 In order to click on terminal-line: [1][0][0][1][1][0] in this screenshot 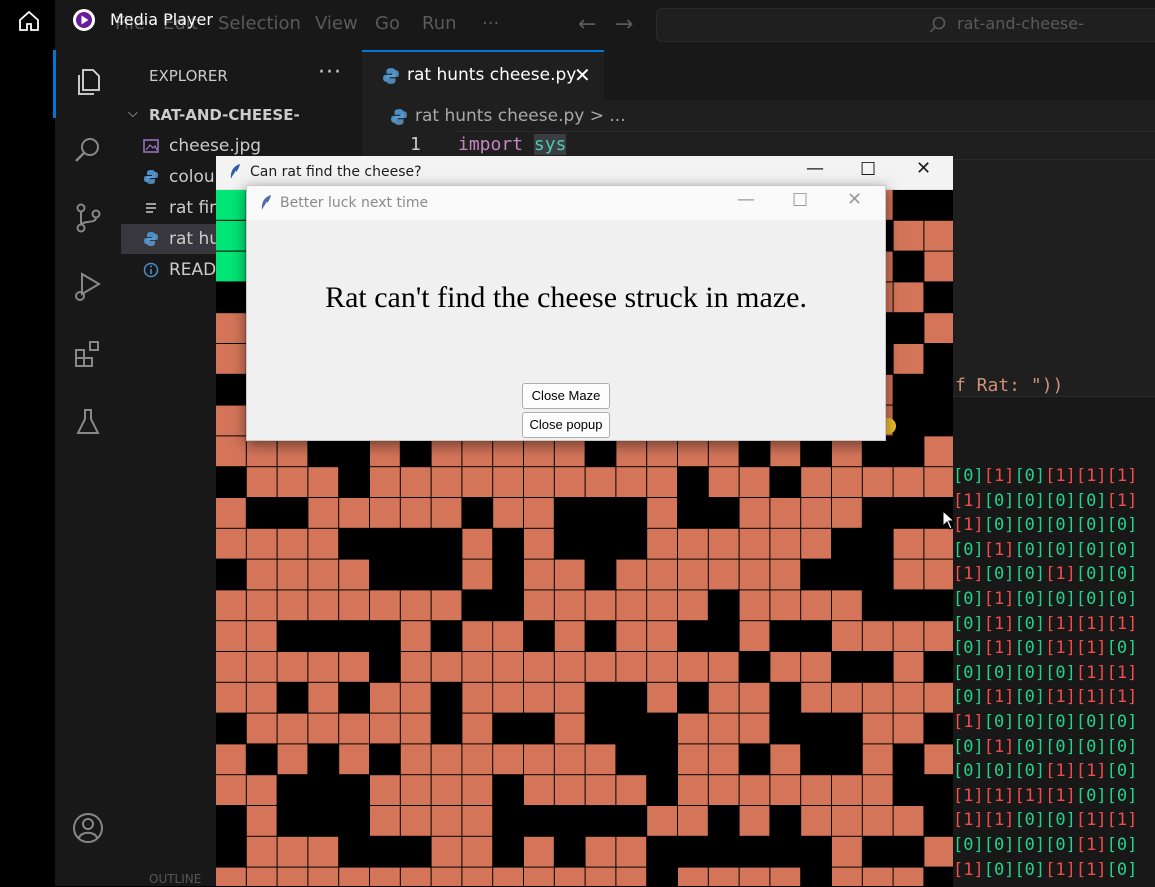, I will do `click(1045, 869)`.